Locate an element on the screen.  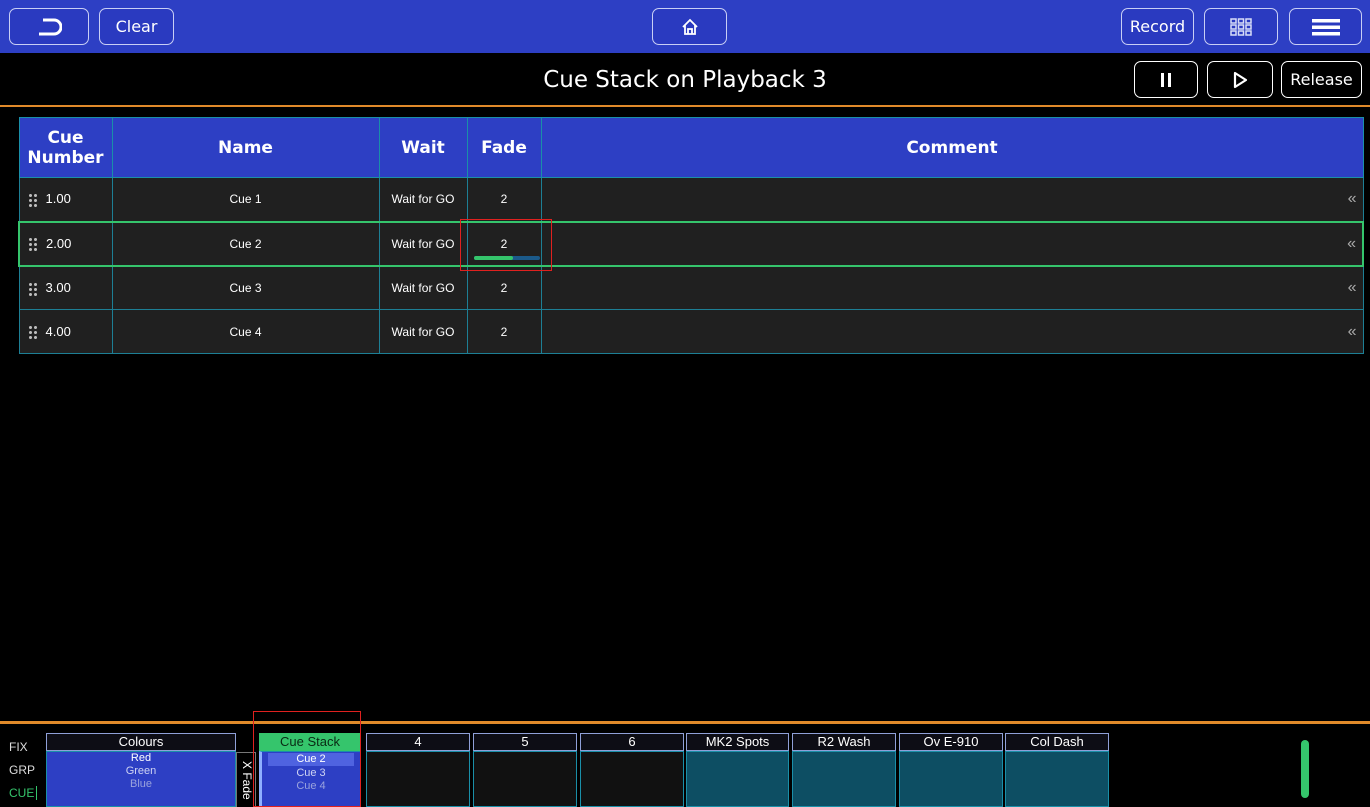
pause-icon is located at coordinates (1166, 79).